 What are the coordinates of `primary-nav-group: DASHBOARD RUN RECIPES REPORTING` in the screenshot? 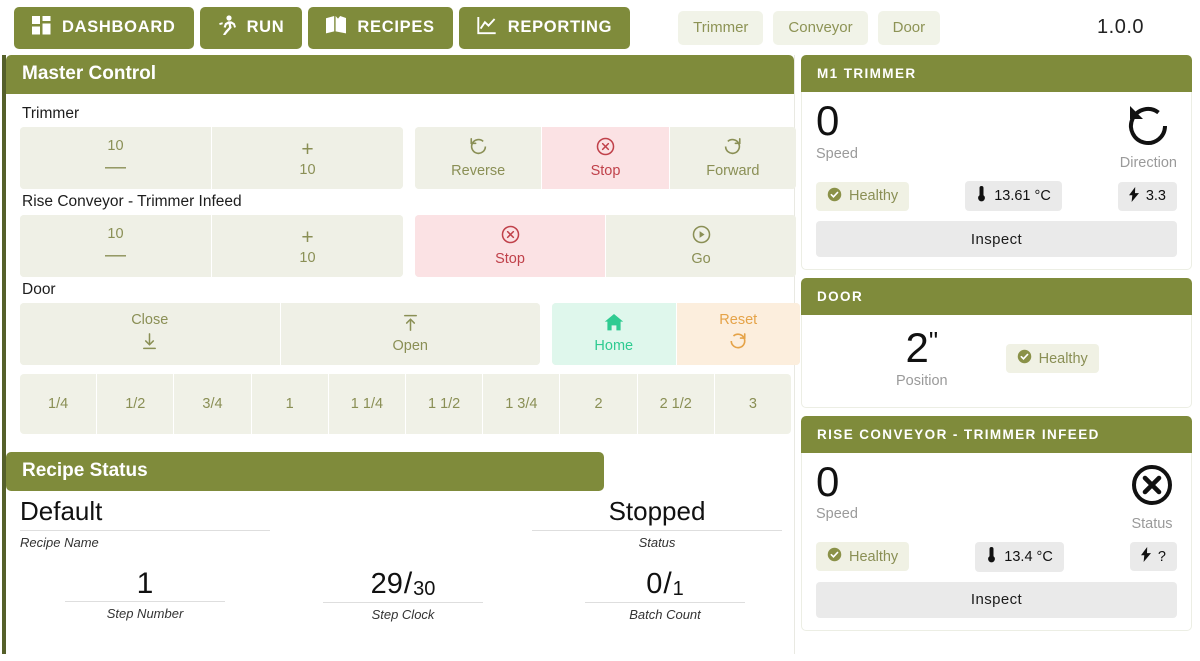 It's located at (322, 27).